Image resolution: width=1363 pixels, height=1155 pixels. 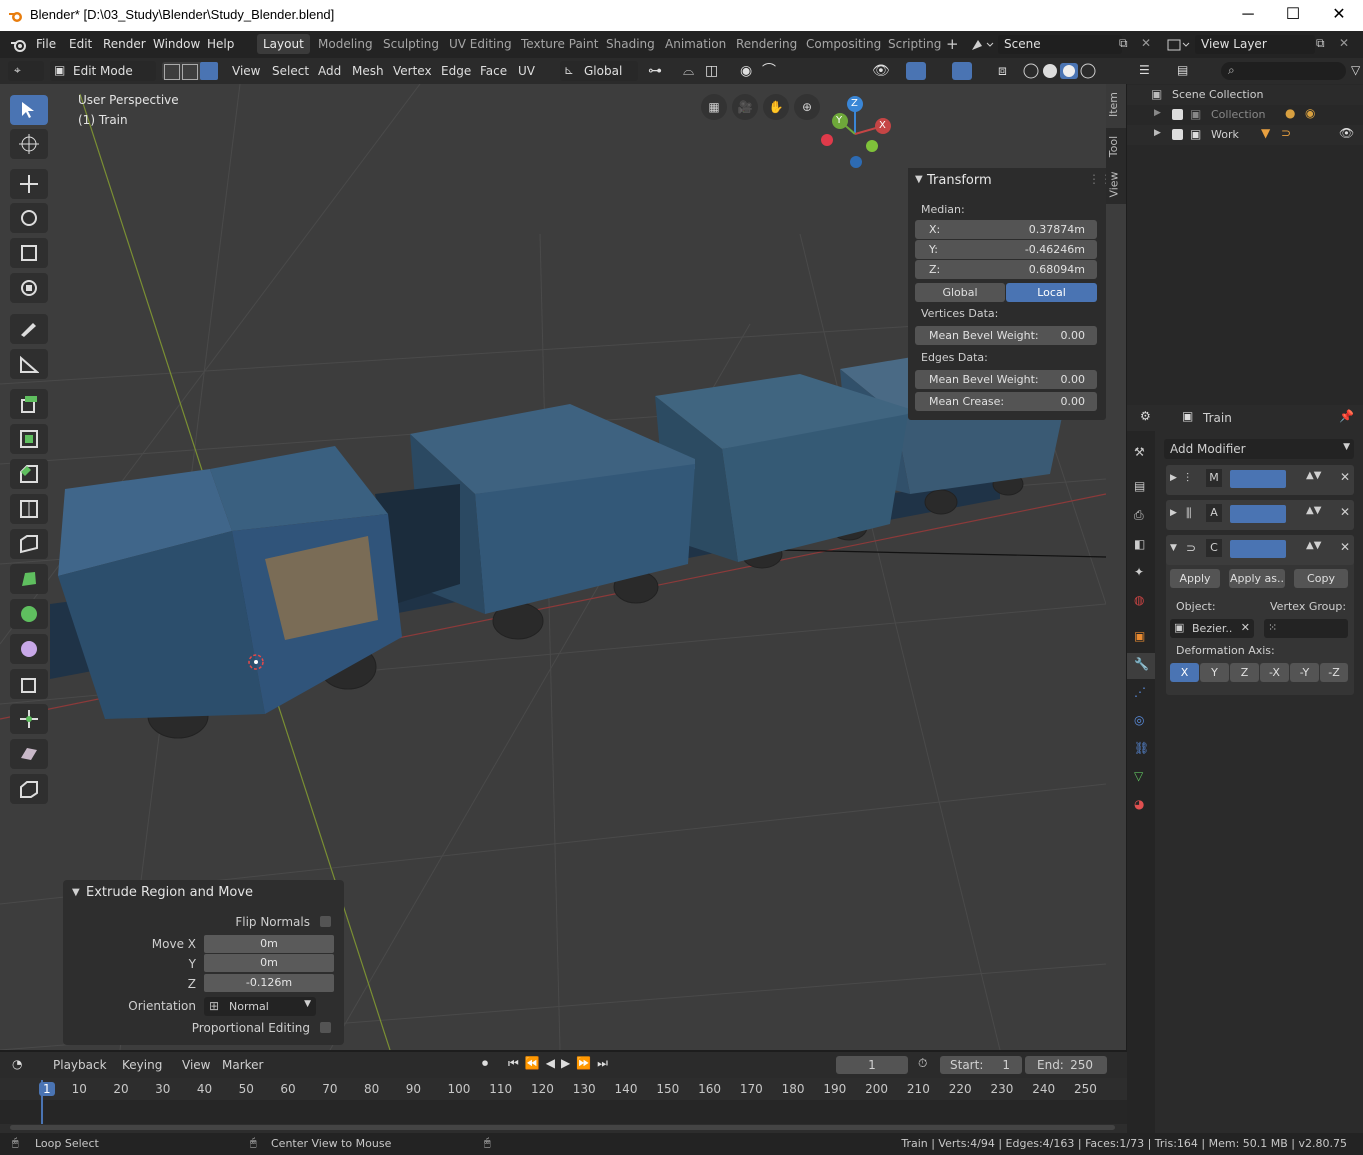 What do you see at coordinates (711, 71) in the screenshot?
I see `snap-target-icon: ◫` at bounding box center [711, 71].